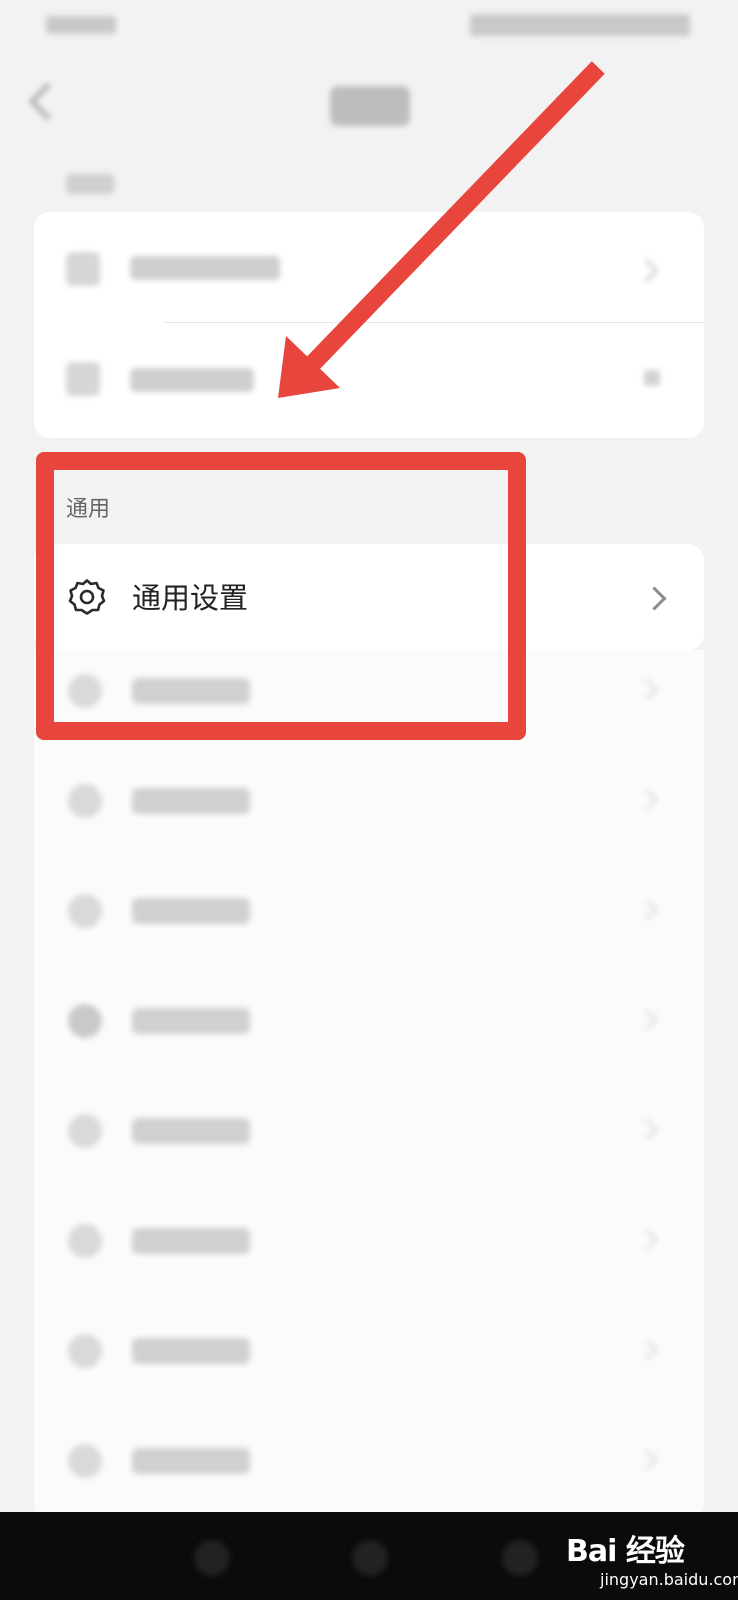  Describe the element at coordinates (83, 269) in the screenshot. I see `account-security-icon` at that location.